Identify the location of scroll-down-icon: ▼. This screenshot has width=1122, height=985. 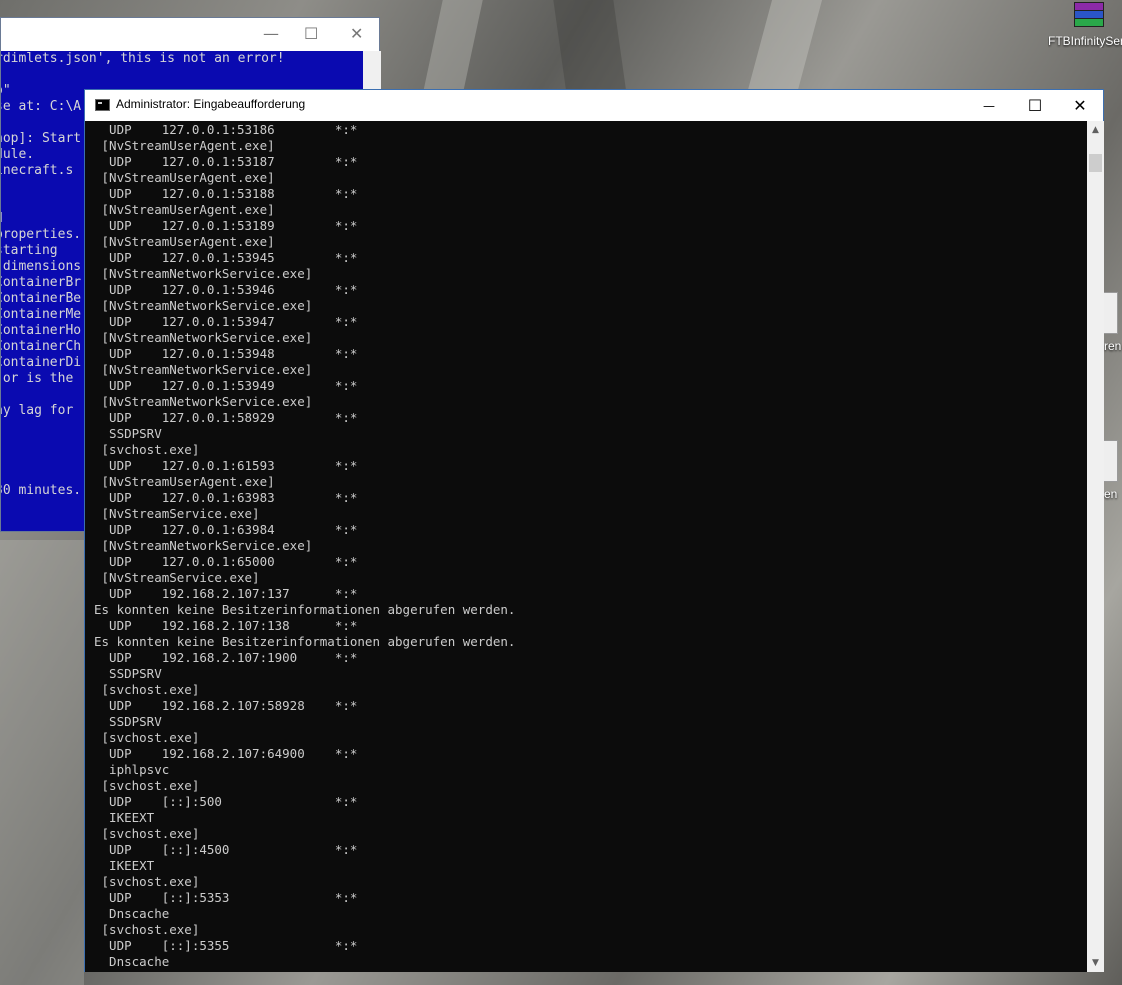
(1095, 962).